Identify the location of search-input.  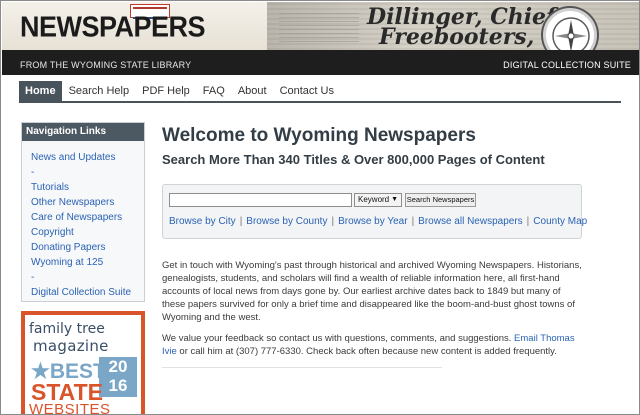
(260, 200).